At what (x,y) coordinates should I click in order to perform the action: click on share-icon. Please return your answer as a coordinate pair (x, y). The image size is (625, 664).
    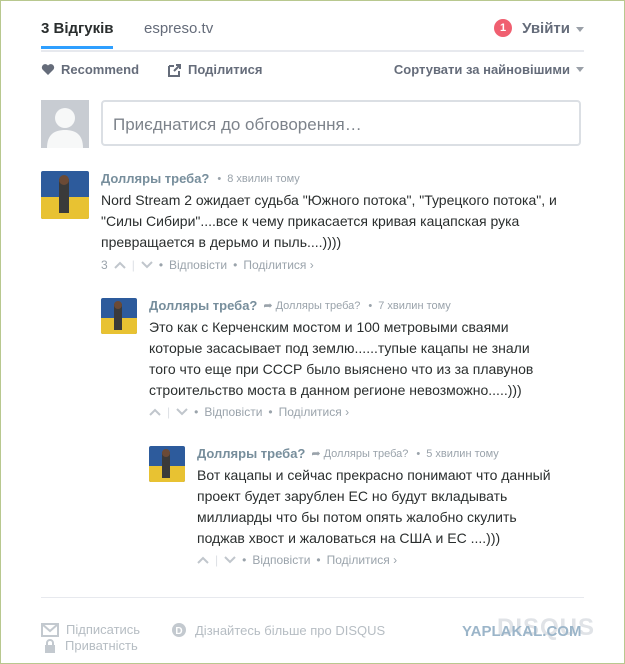
    Looking at the image, I should click on (174, 70).